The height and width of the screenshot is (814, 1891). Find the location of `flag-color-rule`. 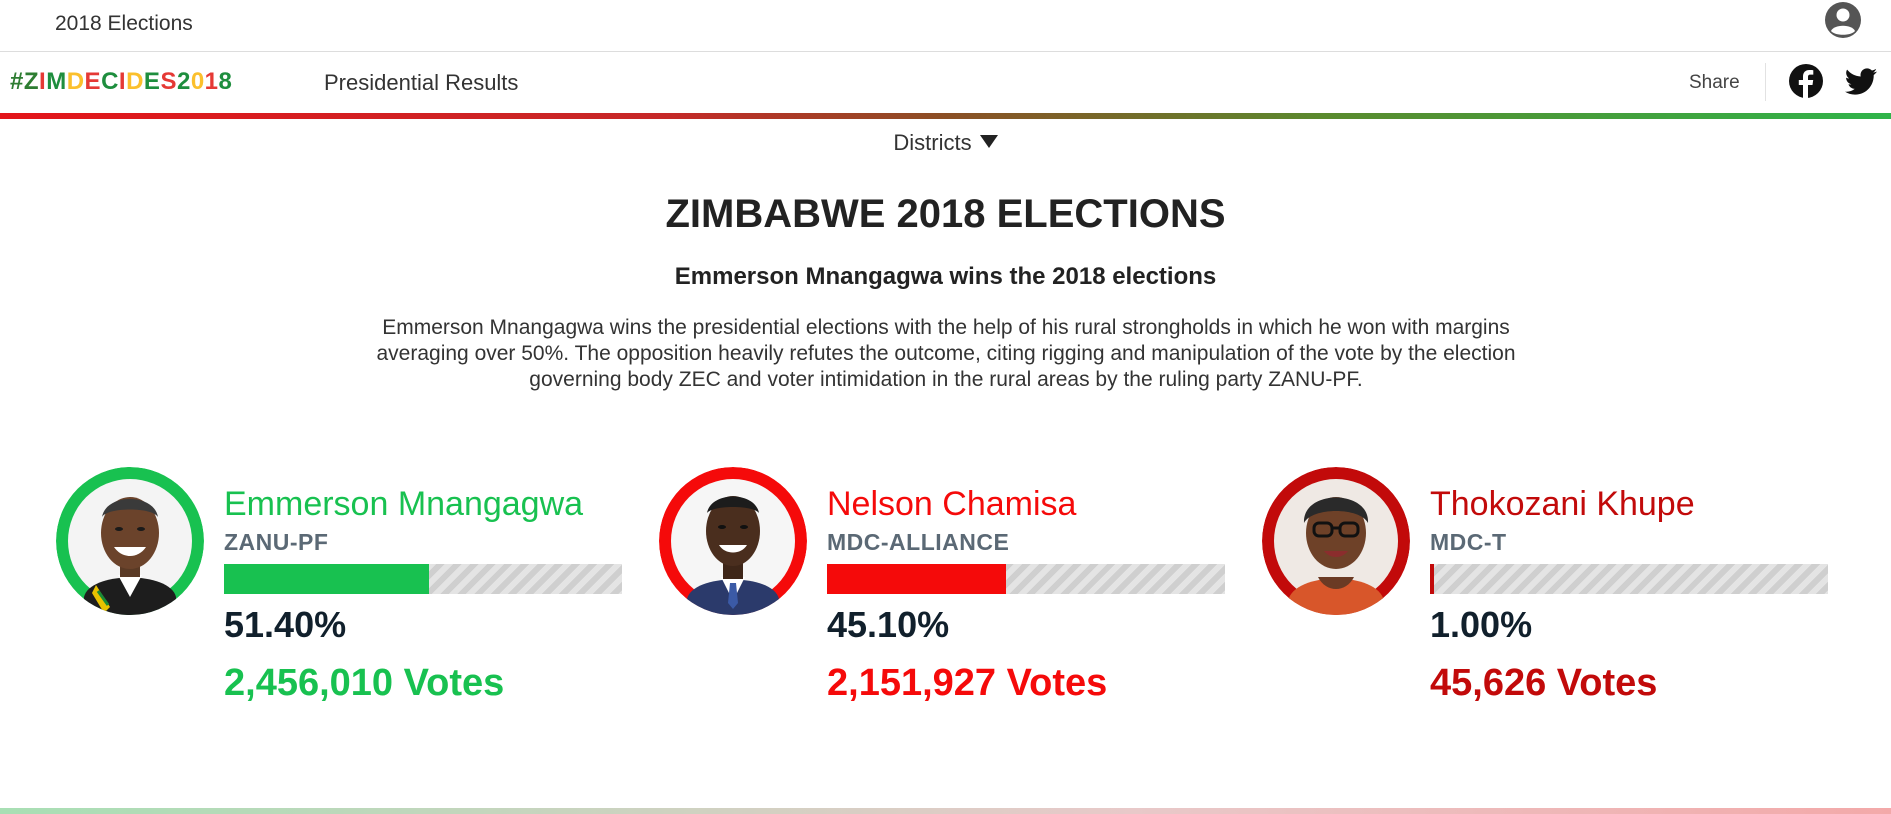

flag-color-rule is located at coordinates (945, 116).